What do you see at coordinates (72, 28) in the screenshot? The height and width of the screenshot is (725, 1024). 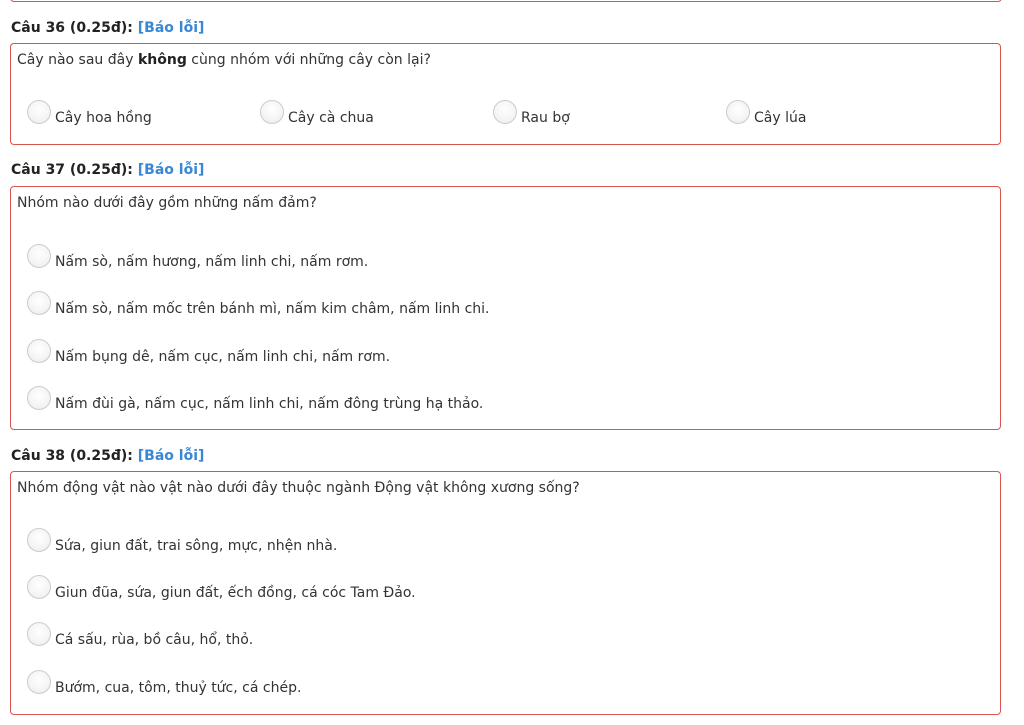 I see `question-36-title: Câu 36 (0.25đ):` at bounding box center [72, 28].